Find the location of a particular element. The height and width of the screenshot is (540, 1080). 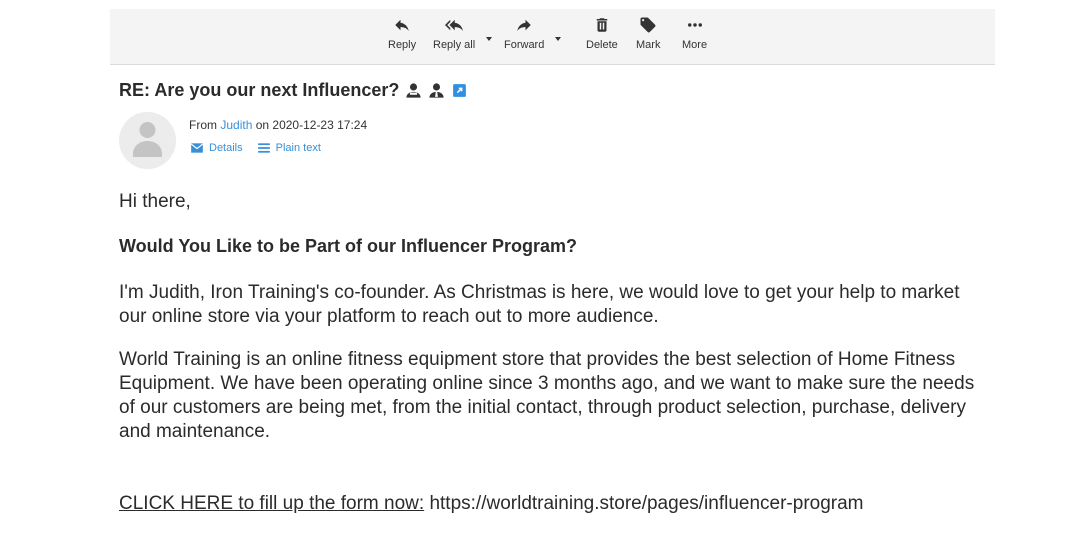

reply-all-label: Reply all is located at coordinates (454, 45).